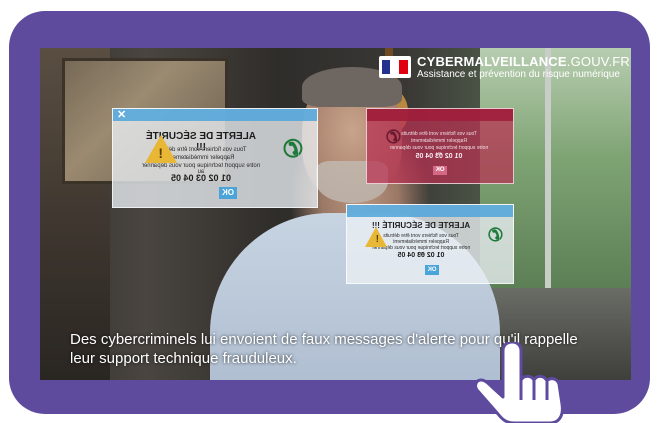 Image resolution: width=658 pixels, height=423 pixels. Describe the element at coordinates (519, 382) in the screenshot. I see `hand-pointer-icon` at that location.